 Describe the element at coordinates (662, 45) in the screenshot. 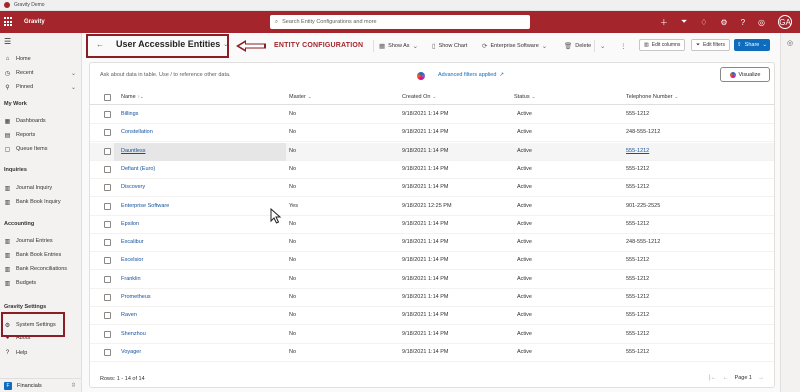

I see `edit-columns-button: ▥ Edit columns` at that location.